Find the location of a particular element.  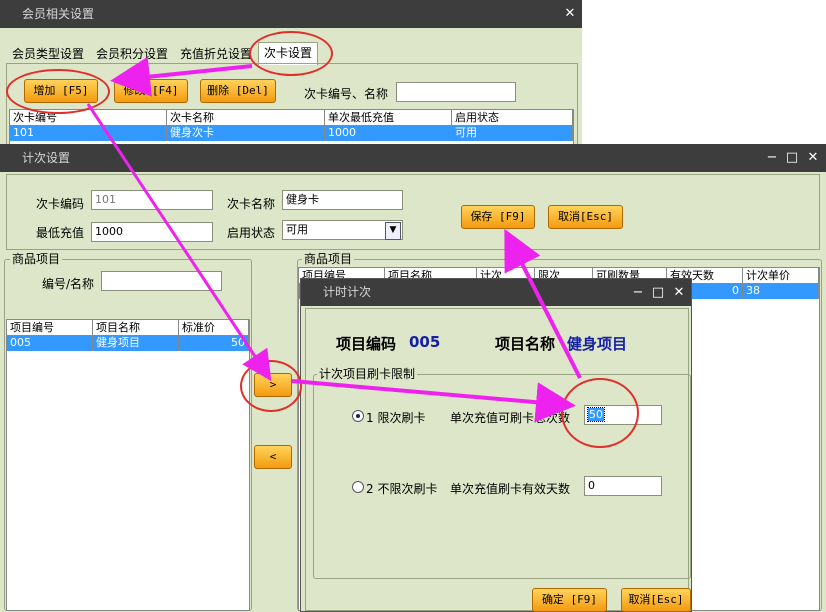

status-select: 可用 ▼ is located at coordinates (342, 230).